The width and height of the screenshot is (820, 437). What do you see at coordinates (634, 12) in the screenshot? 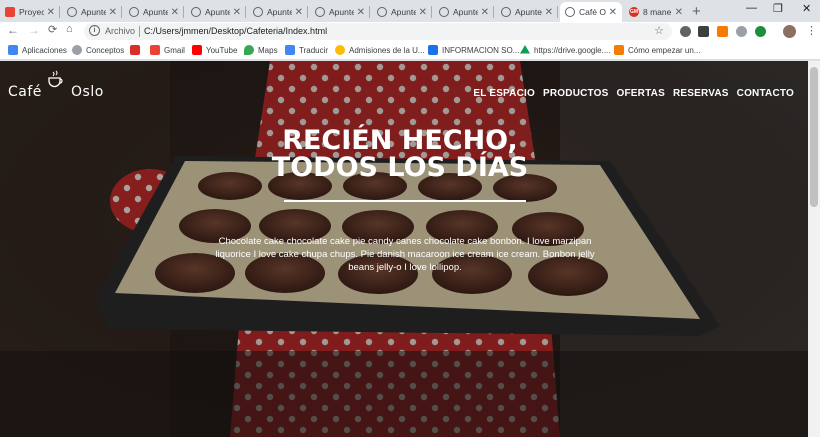
I see `site-icon: GM` at bounding box center [634, 12].